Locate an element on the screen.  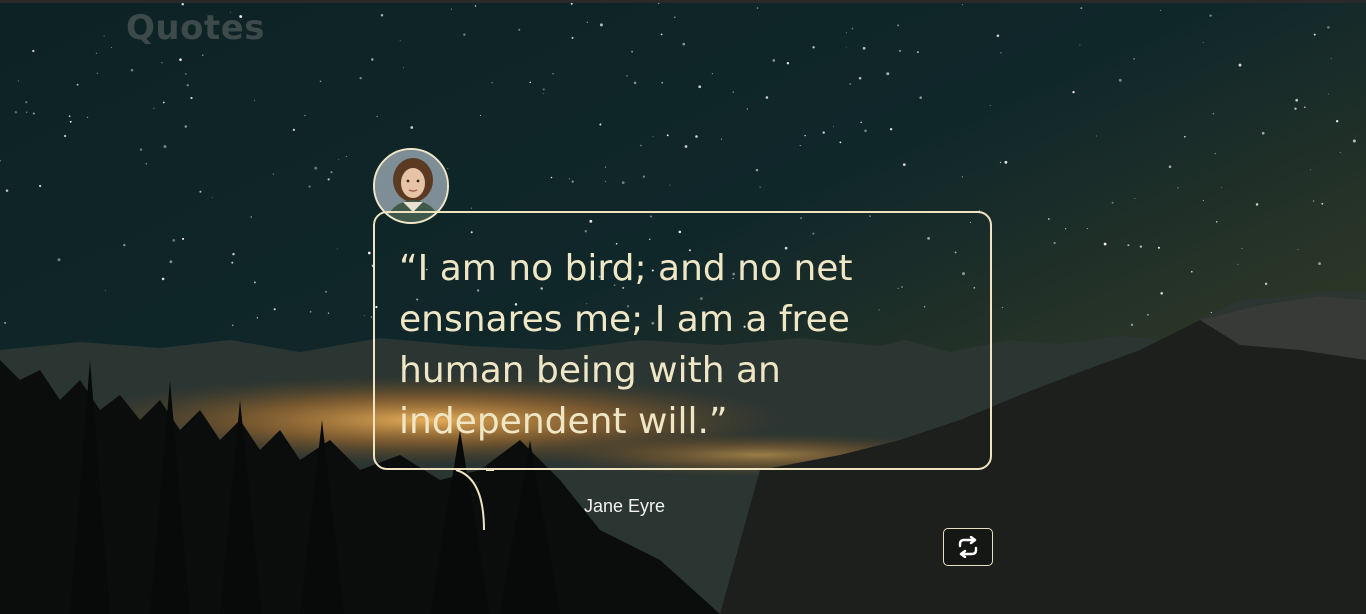
site-title: Quotes is located at coordinates (196, 28).